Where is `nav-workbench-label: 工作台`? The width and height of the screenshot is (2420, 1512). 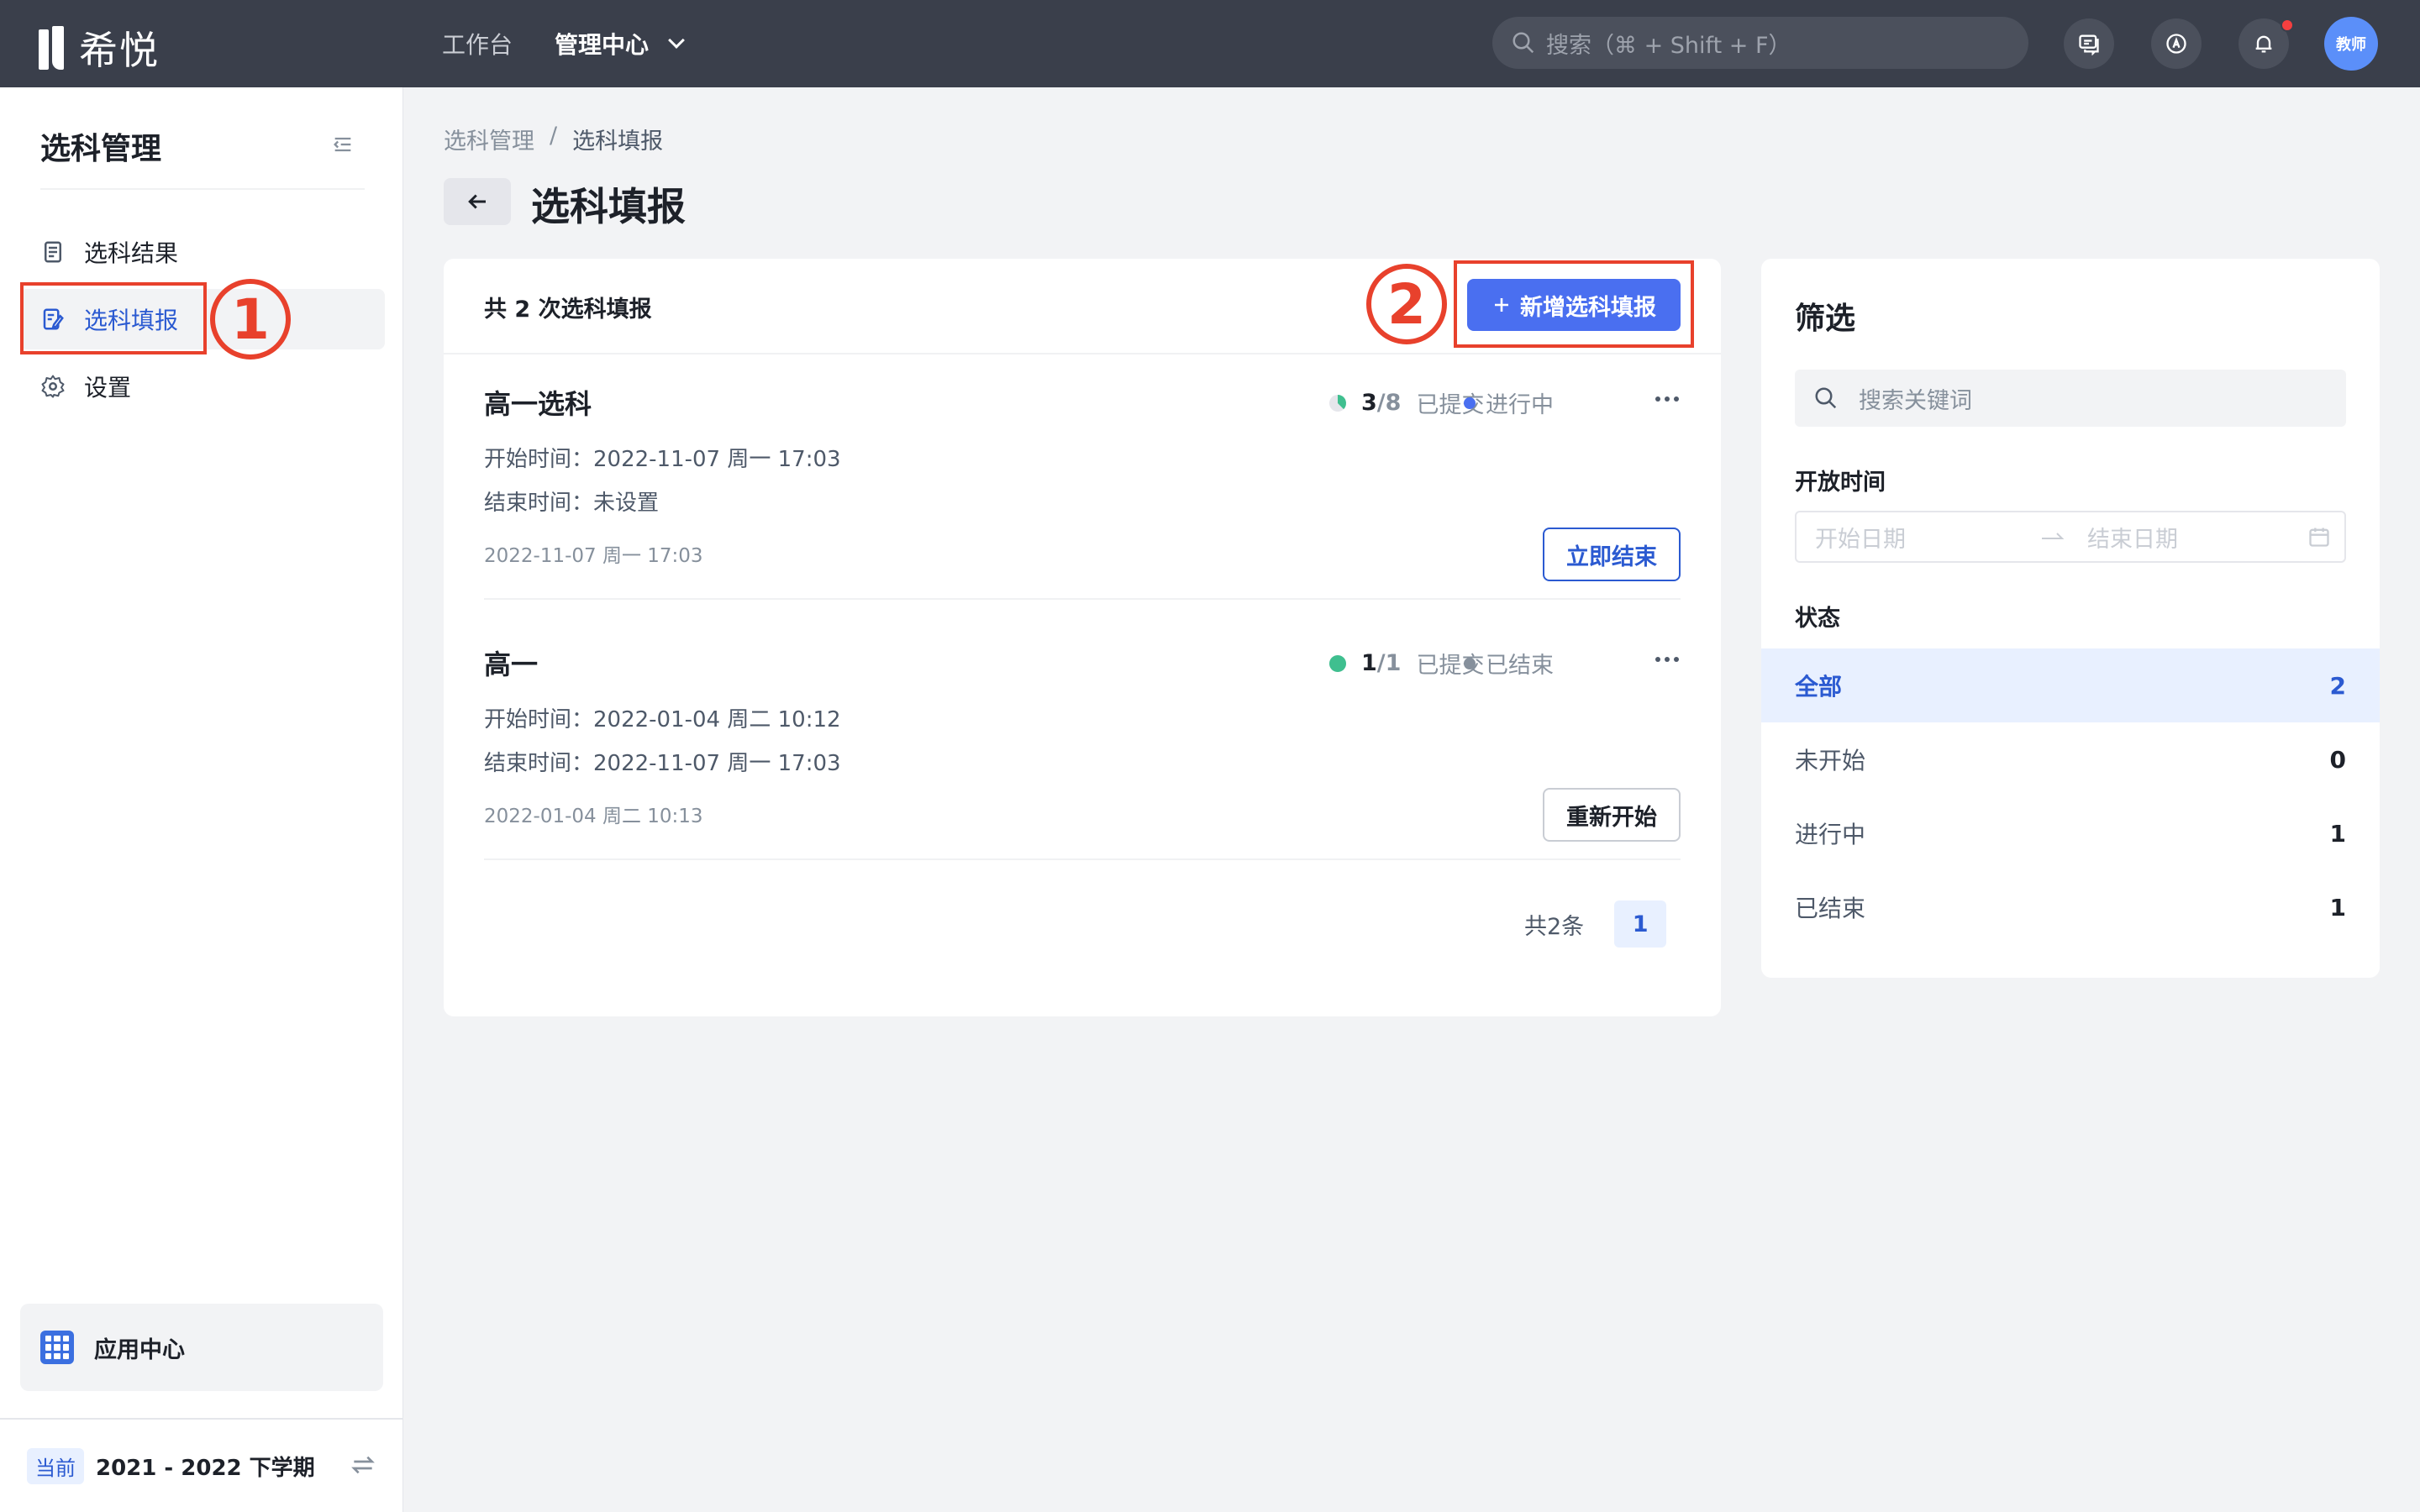 nav-workbench-label: 工作台 is located at coordinates (478, 45).